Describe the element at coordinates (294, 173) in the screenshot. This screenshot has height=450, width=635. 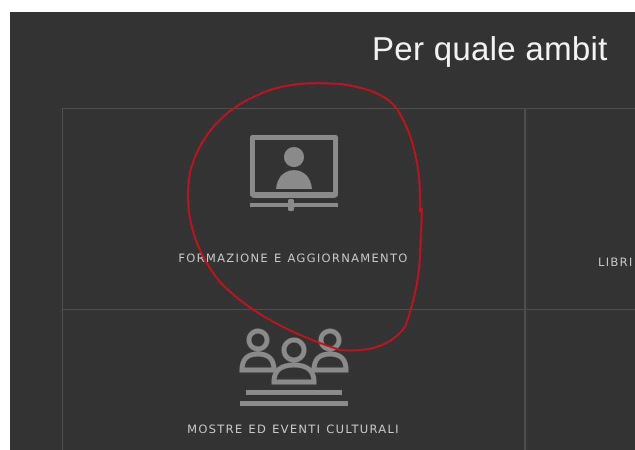
I see `monitor-person-icon` at that location.